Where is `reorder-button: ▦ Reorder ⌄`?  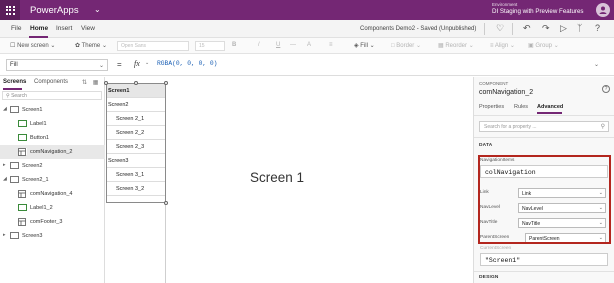
reorder-button: ▦ Reorder ⌄ is located at coordinates (456, 45).